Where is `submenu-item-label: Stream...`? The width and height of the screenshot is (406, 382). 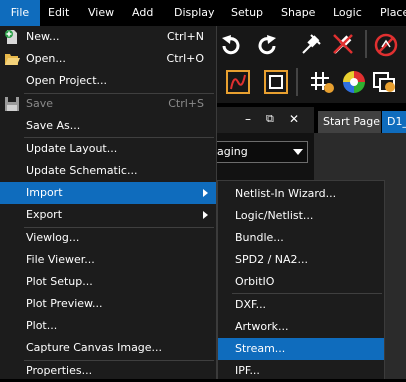 submenu-item-label: Stream... is located at coordinates (260, 348).